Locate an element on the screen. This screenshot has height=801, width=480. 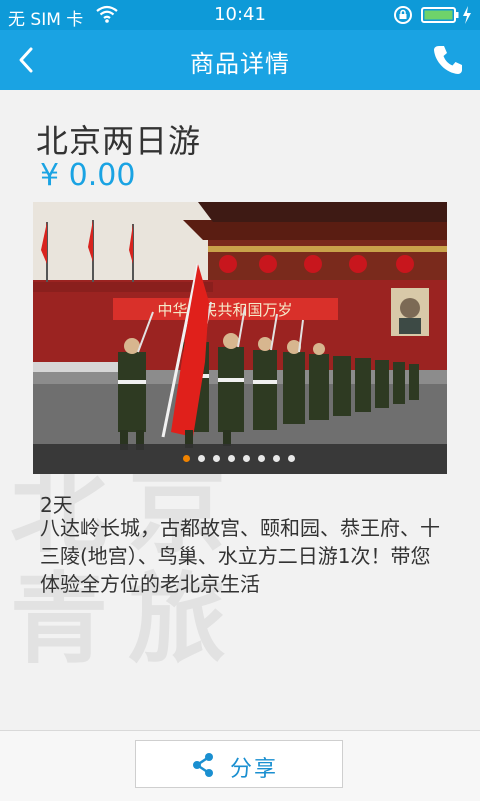
carousel-dots is located at coordinates (243, 459).